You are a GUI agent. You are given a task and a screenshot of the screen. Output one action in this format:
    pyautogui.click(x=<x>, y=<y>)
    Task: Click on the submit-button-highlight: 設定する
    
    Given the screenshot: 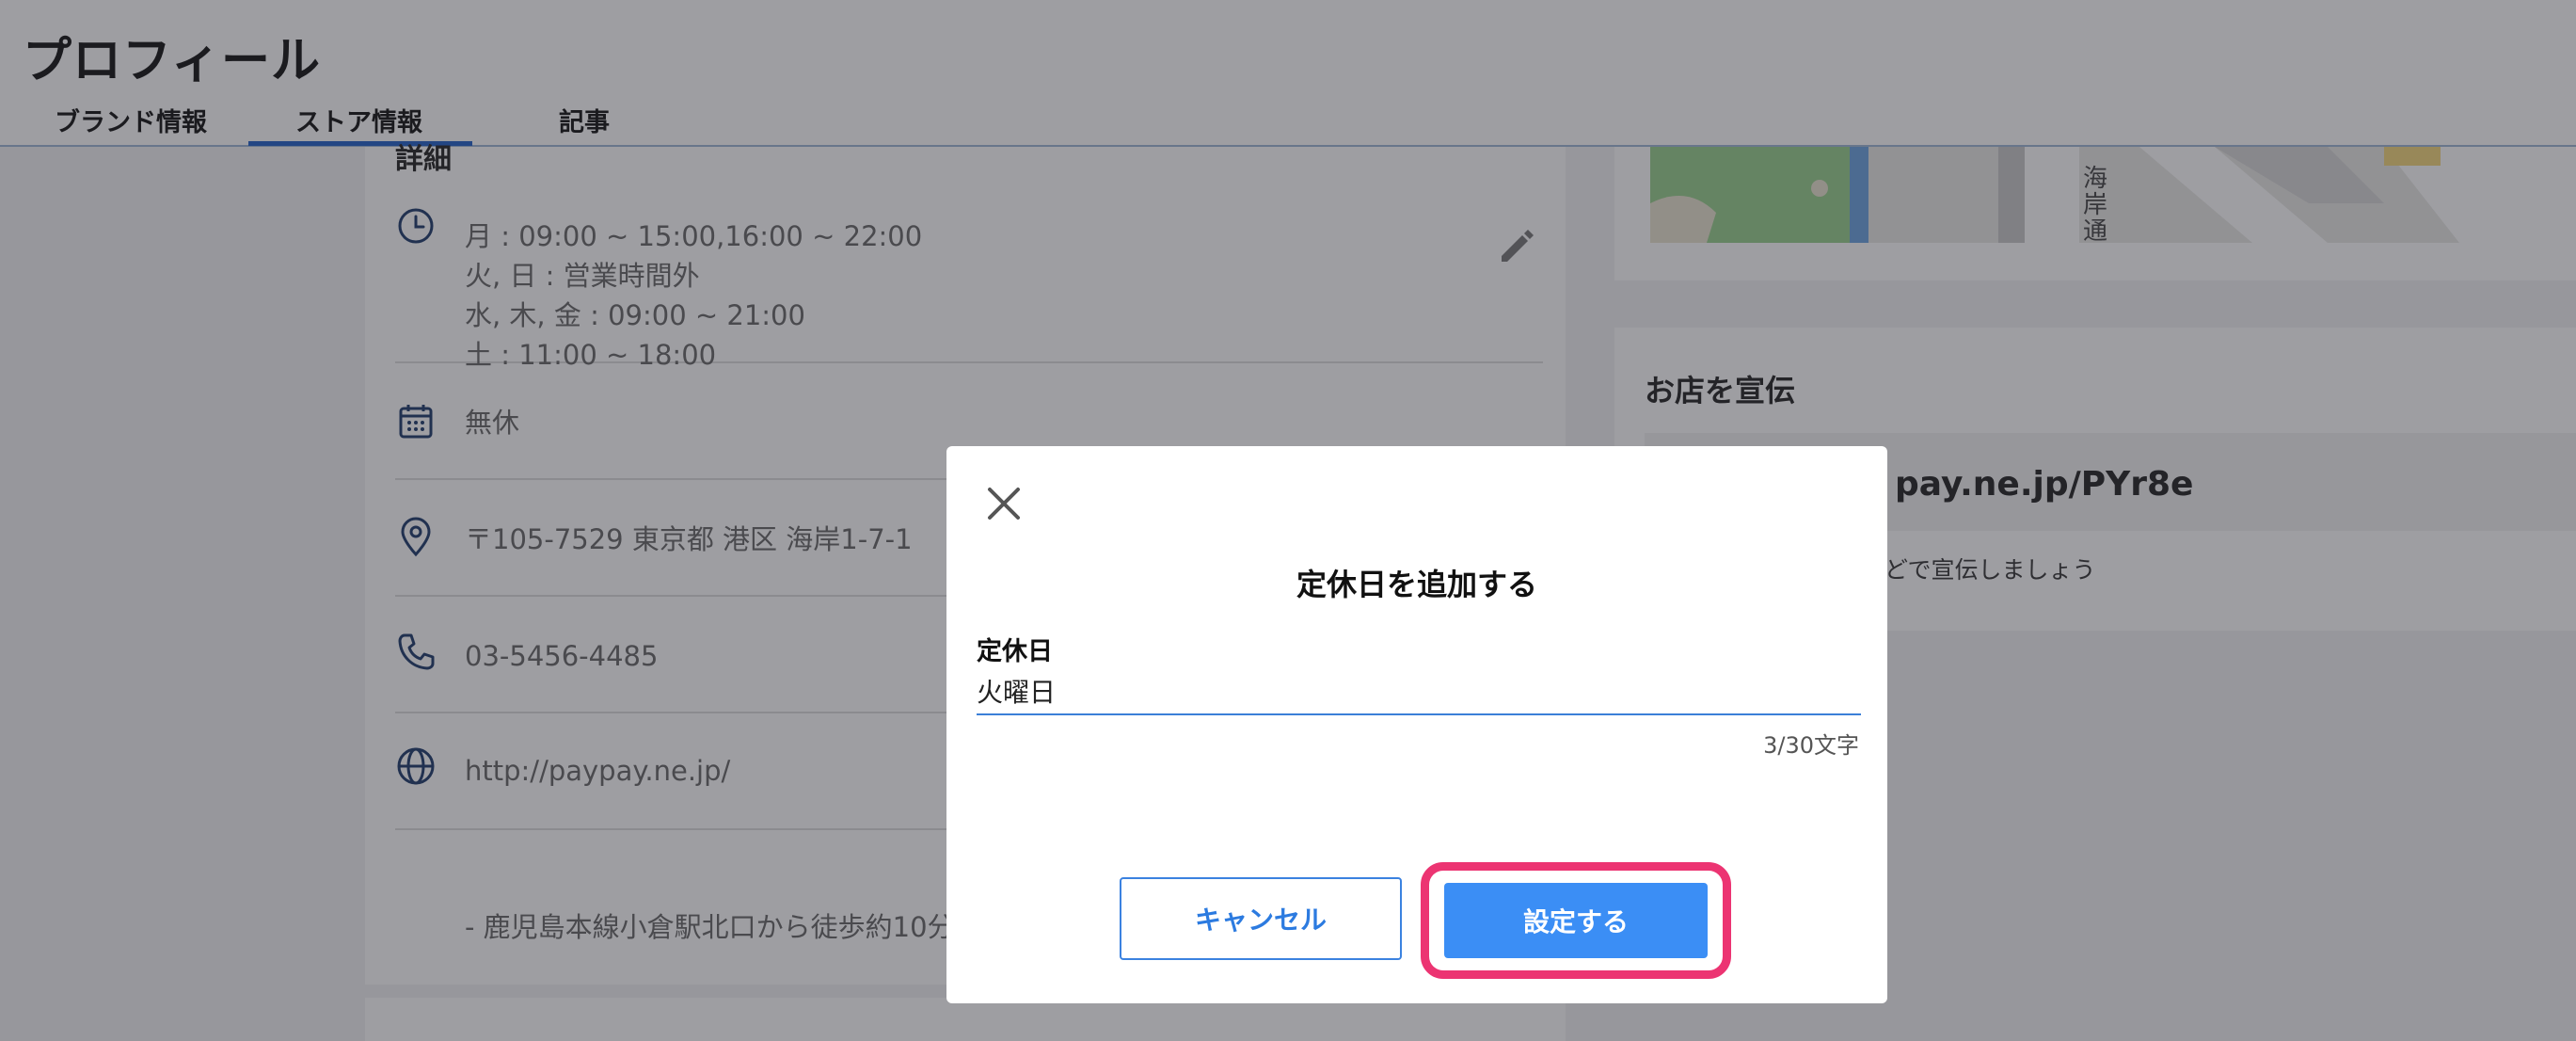 What is the action you would take?
    pyautogui.click(x=1576, y=920)
    